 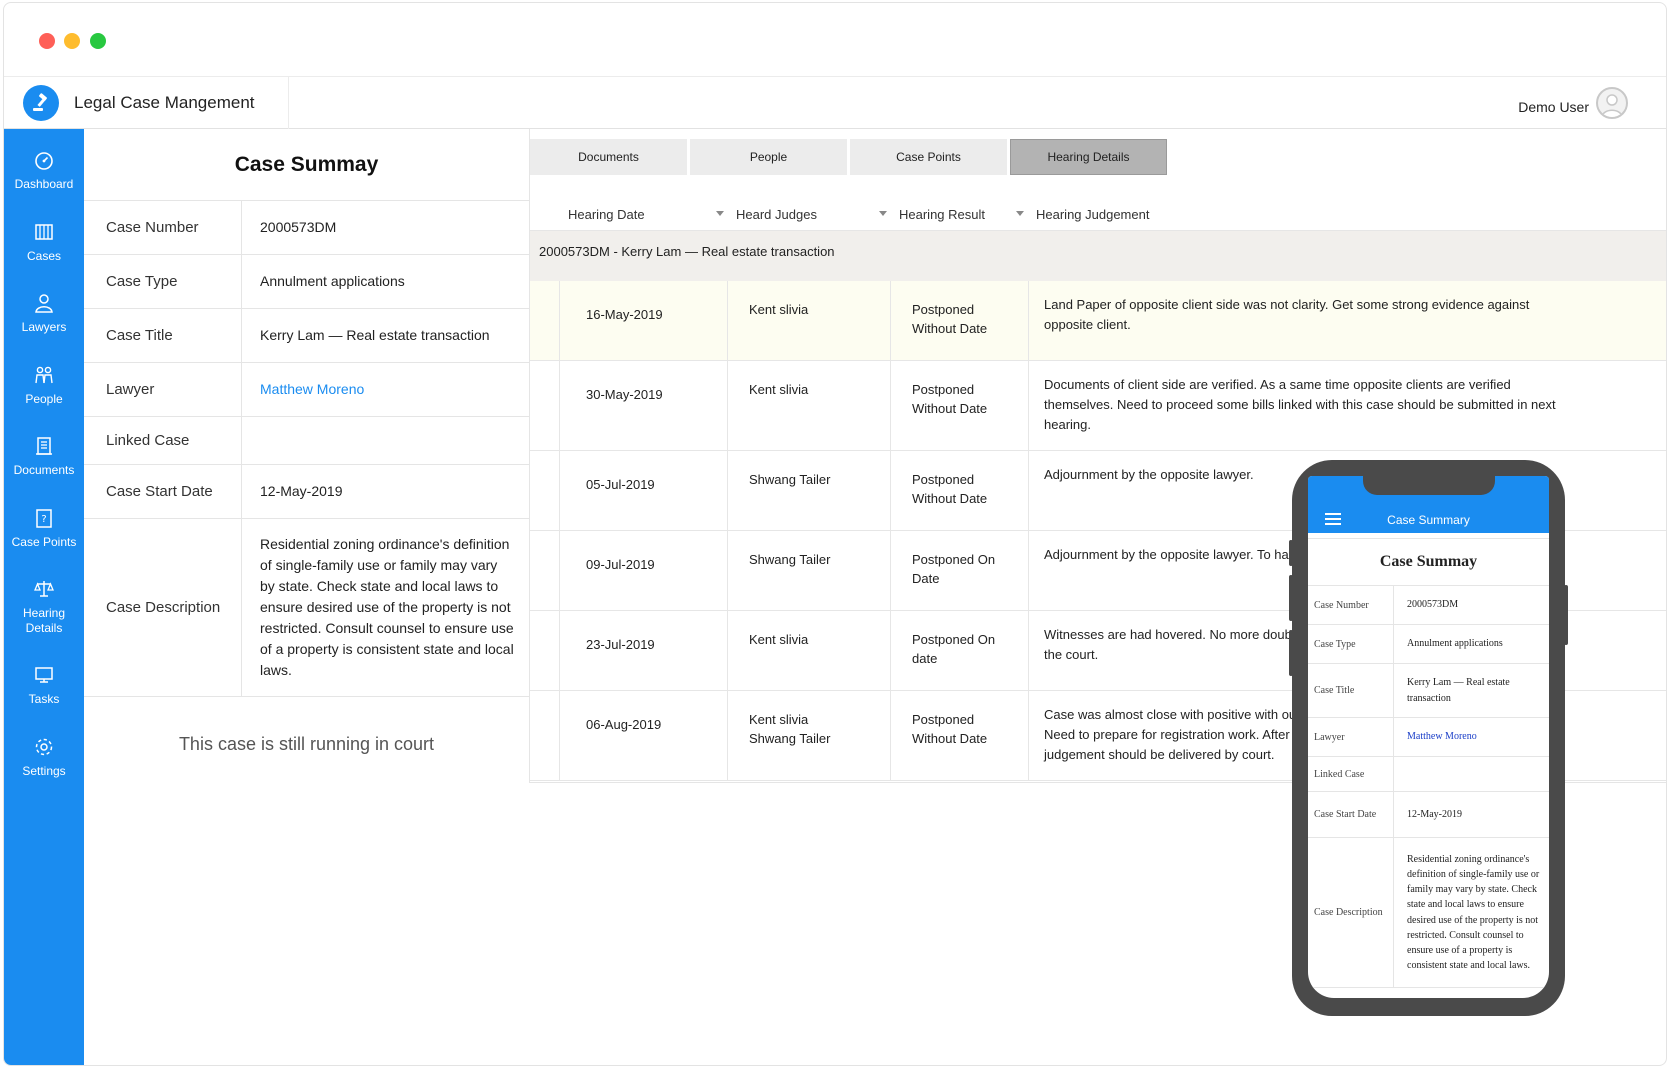 What do you see at coordinates (1351, 774) in the screenshot?
I see `mobile-summary-label: Linked Case` at bounding box center [1351, 774].